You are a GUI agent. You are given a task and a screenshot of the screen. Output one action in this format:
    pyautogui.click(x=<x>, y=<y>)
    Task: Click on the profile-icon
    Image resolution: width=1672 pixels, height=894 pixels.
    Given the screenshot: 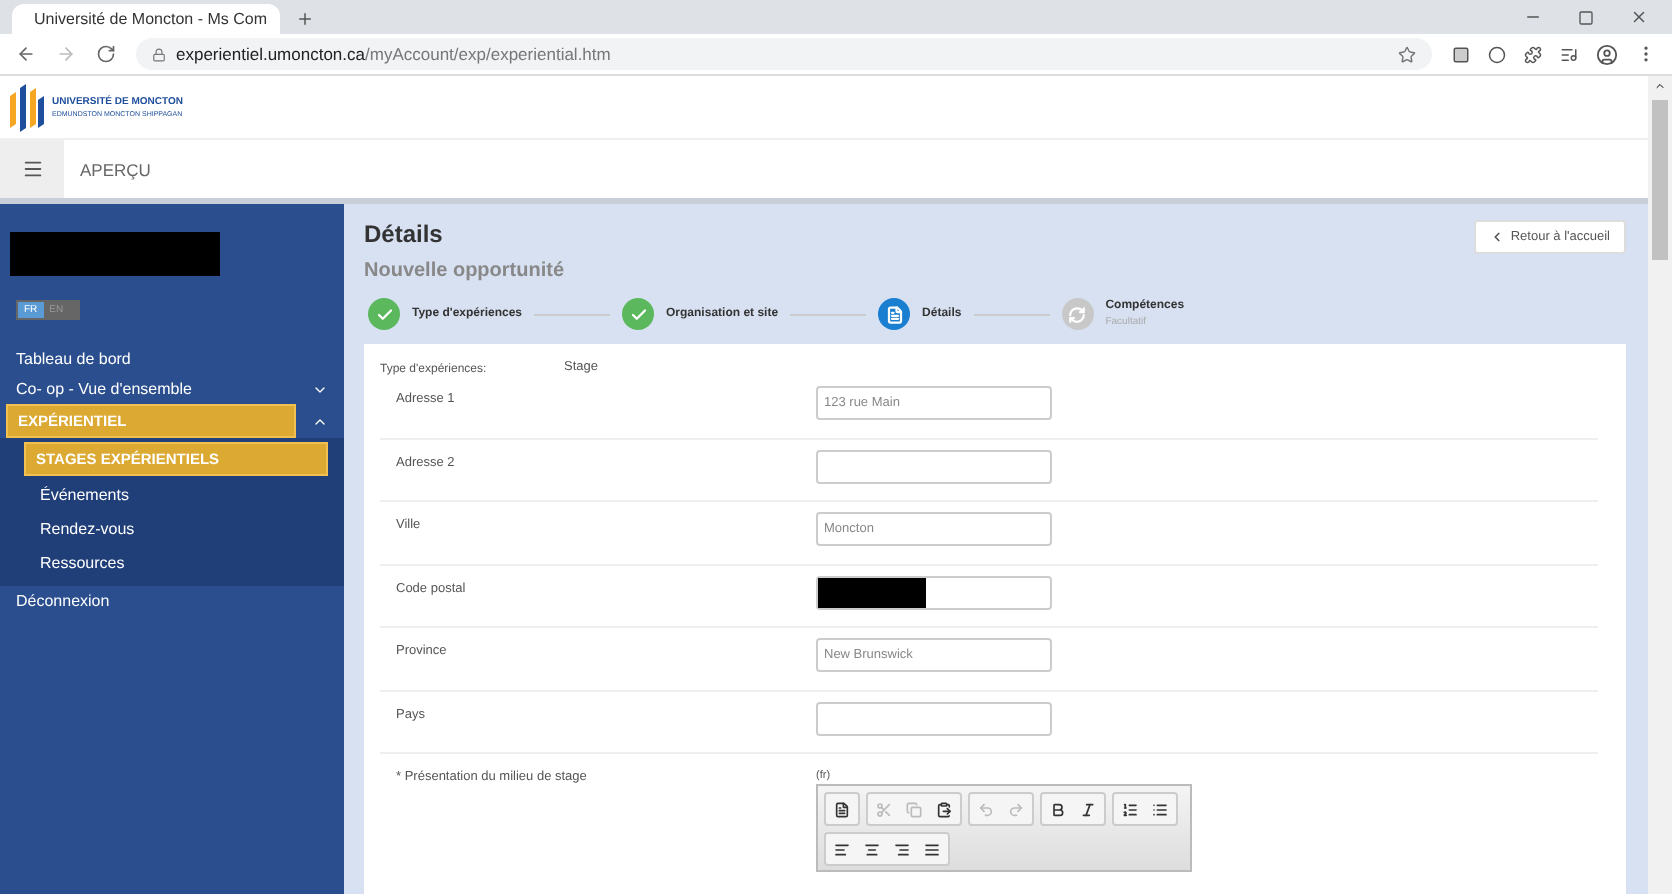 What is the action you would take?
    pyautogui.click(x=1607, y=54)
    